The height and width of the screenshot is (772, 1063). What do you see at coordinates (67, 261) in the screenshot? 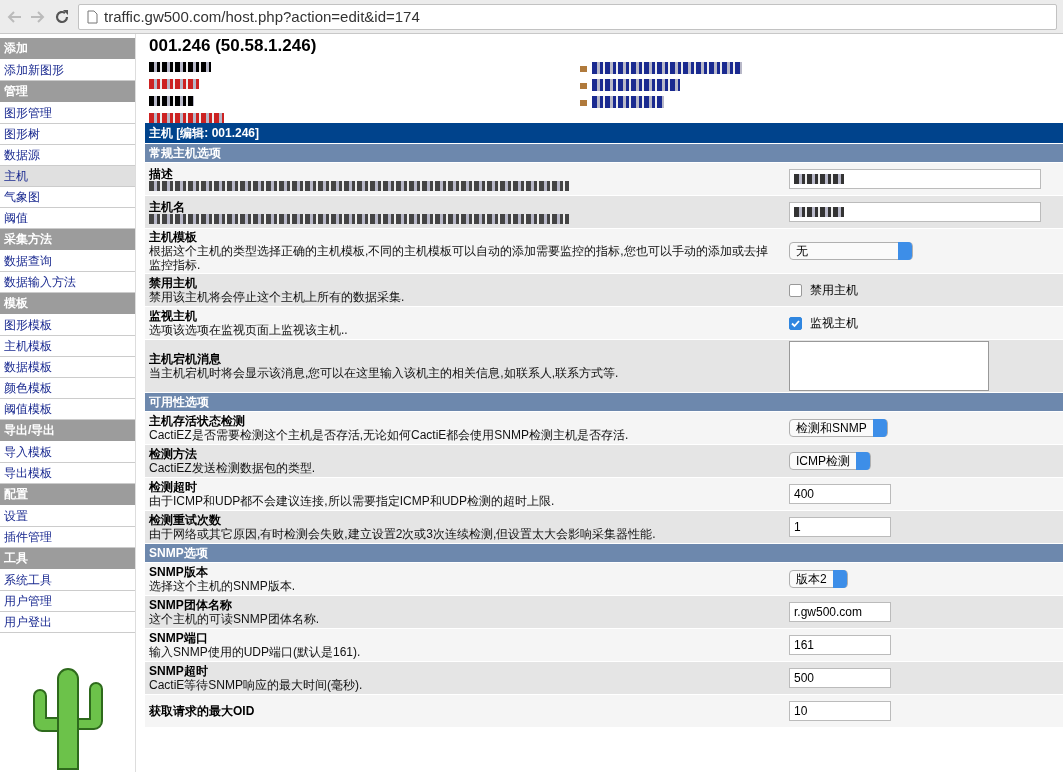
I see `menu-item: 数据查询` at bounding box center [67, 261].